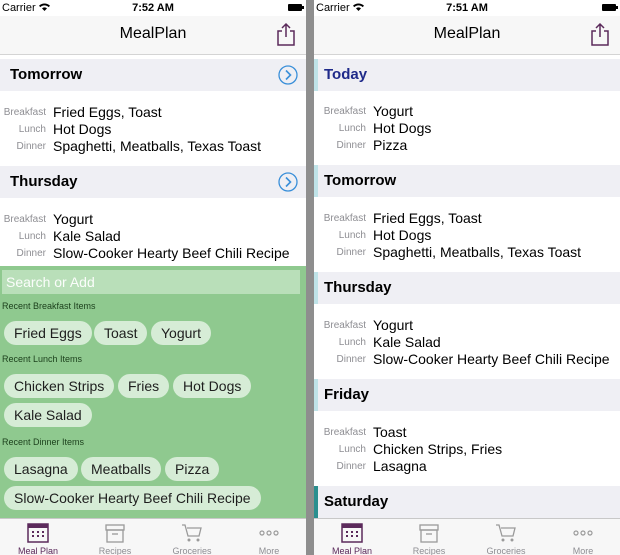 This screenshot has height=555, width=620. I want to click on chip-fried-eggs: Fried Eggs, so click(48, 333).